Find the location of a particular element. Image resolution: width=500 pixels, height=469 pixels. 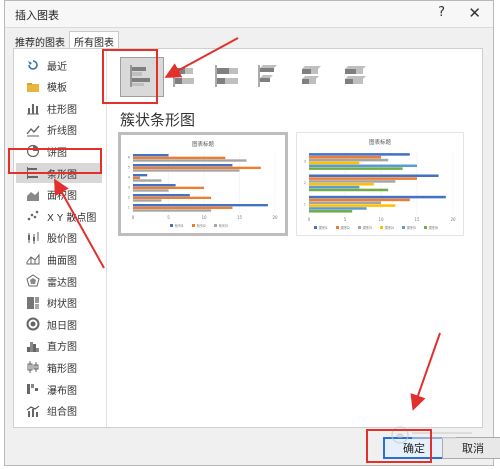

scatter-chart-icon is located at coordinates (33, 216).